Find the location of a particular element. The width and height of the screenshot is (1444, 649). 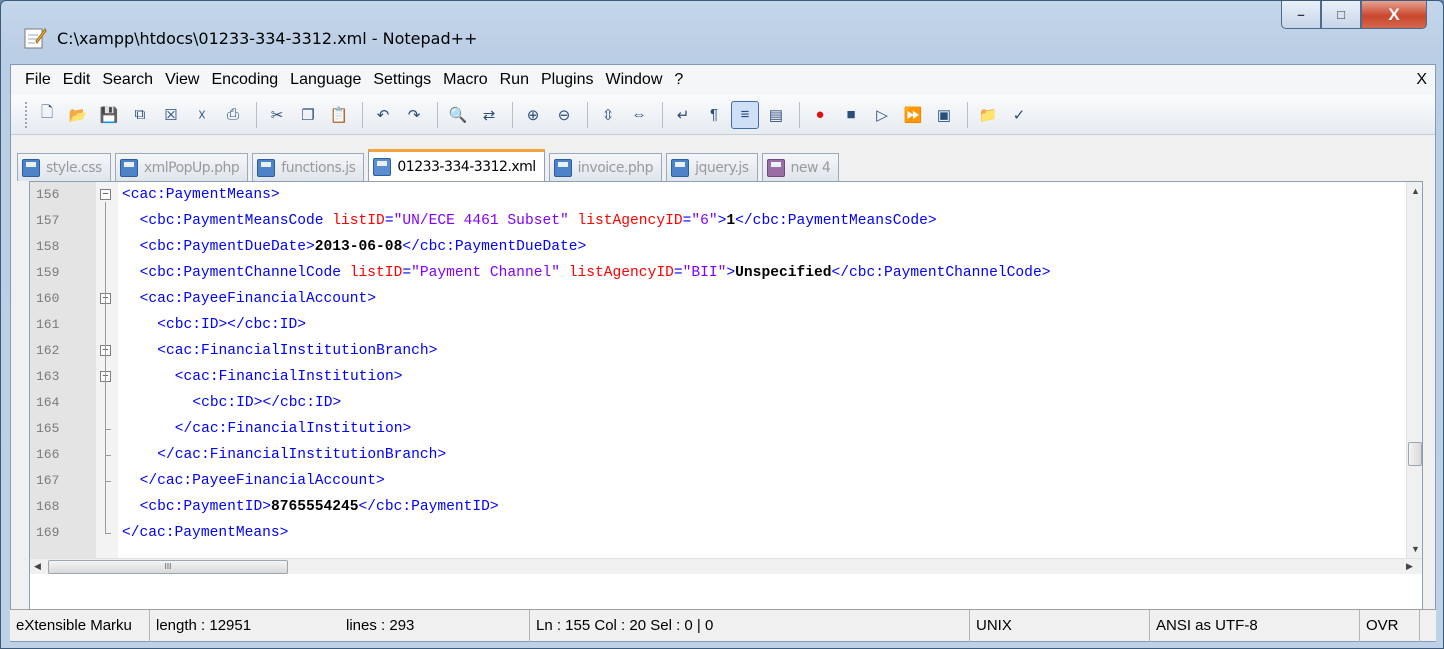

xml-tag: </cbc:PaymentChannelCode> is located at coordinates (941, 273).